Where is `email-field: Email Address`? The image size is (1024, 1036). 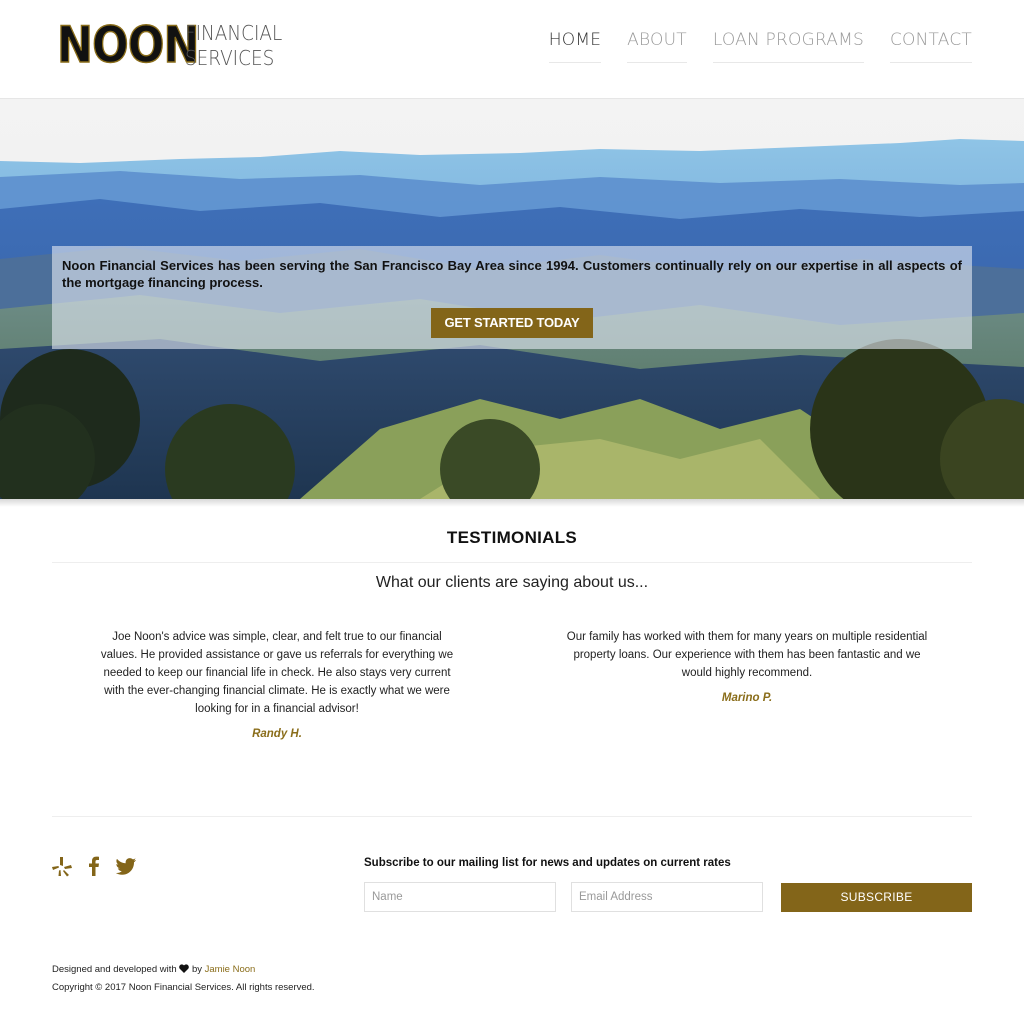 email-field: Email Address is located at coordinates (667, 897).